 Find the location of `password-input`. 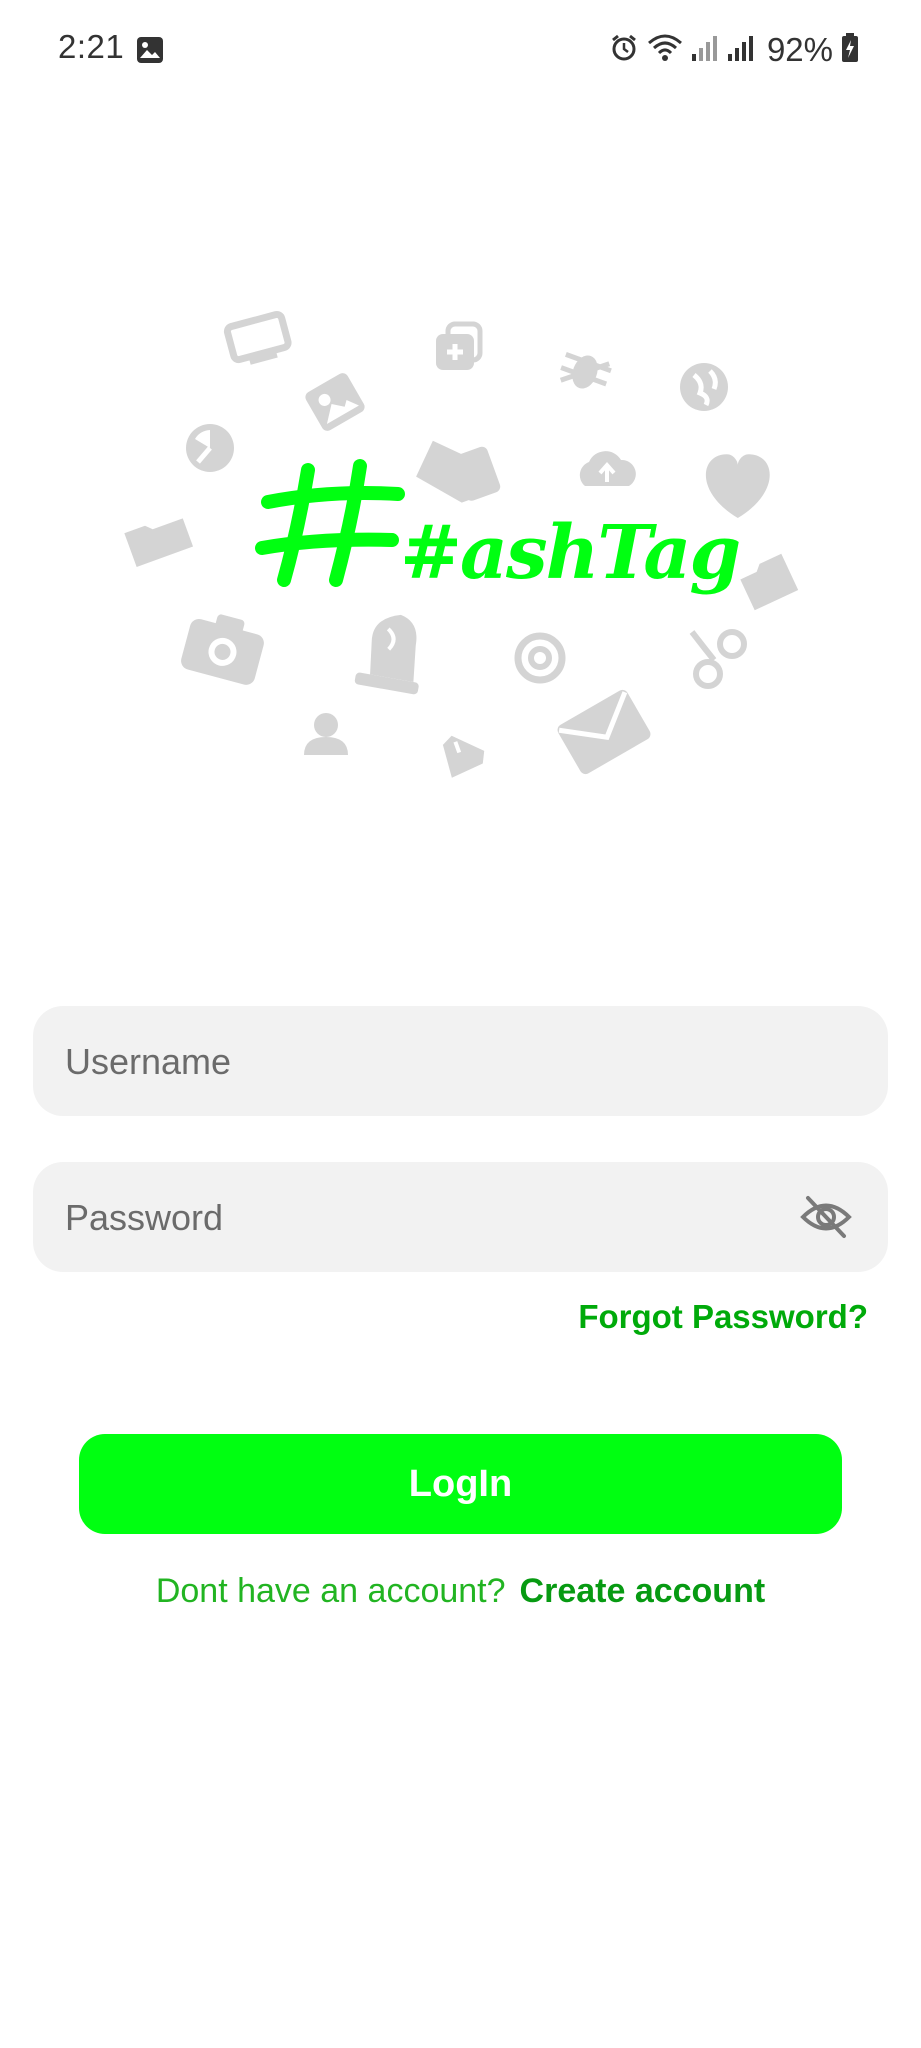

password-input is located at coordinates (425, 1218).